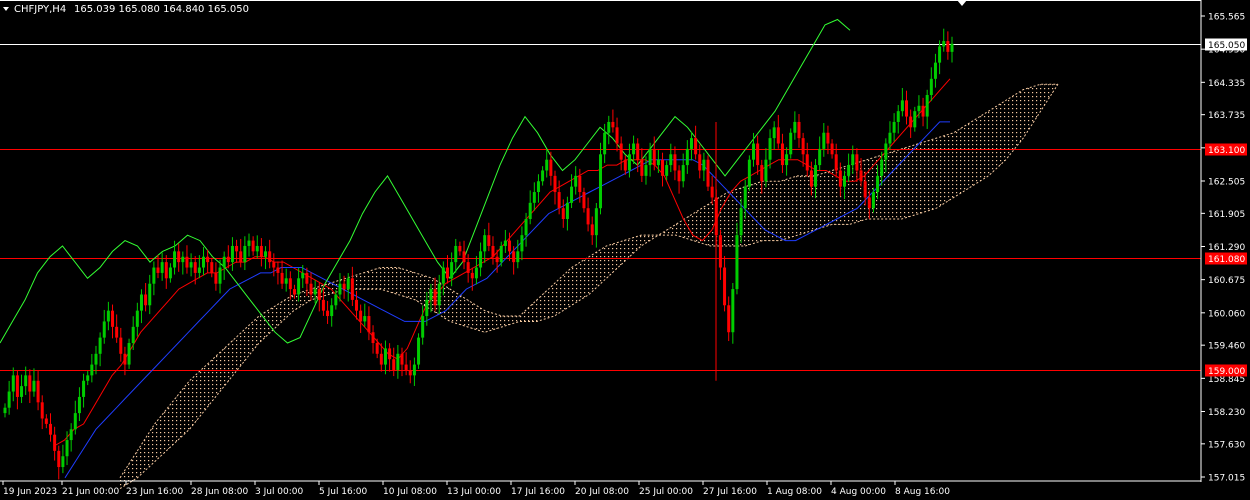 Image resolution: width=1250 pixels, height=500 pixels. I want to click on dropdown-triangle-icon, so click(6, 9).